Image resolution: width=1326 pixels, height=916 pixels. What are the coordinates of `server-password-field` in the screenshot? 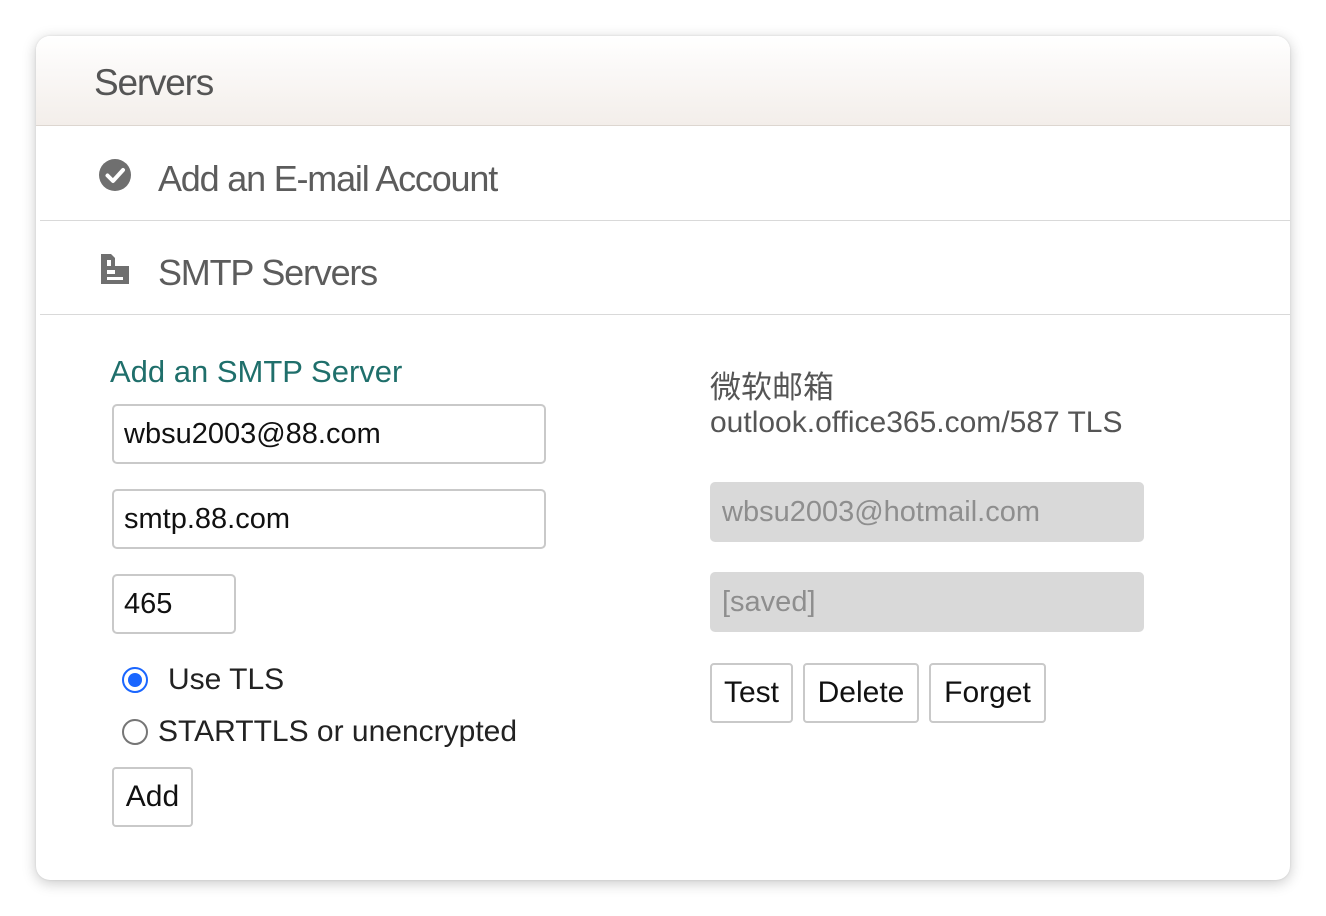 It's located at (927, 602).